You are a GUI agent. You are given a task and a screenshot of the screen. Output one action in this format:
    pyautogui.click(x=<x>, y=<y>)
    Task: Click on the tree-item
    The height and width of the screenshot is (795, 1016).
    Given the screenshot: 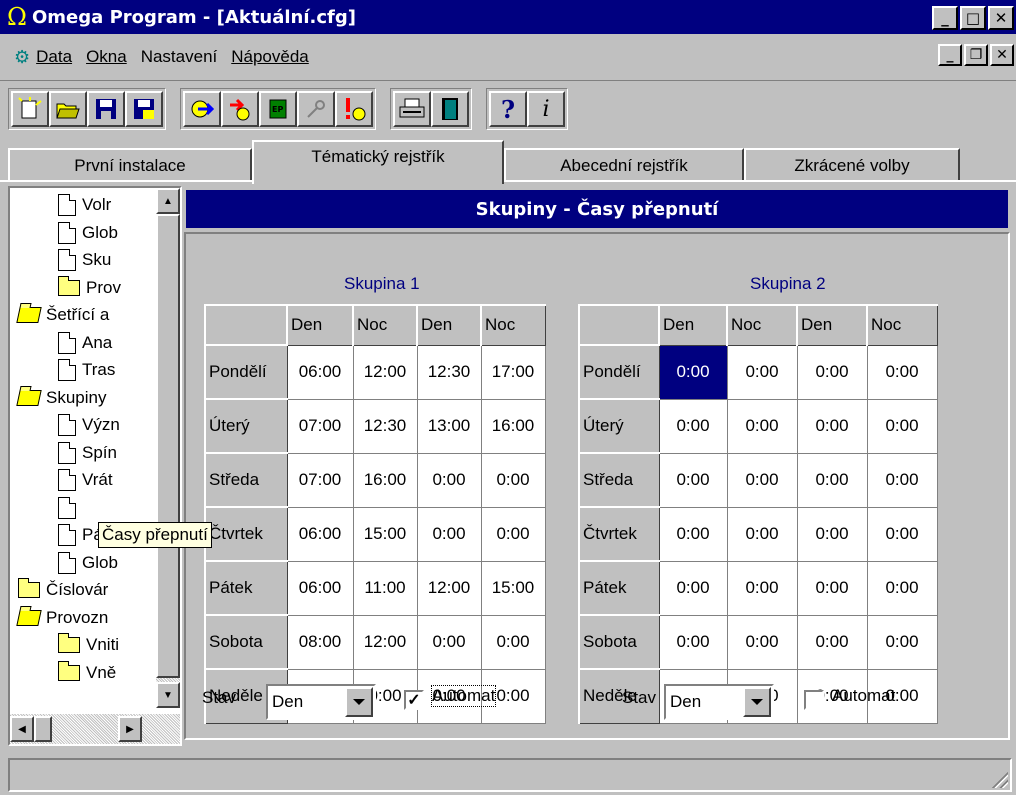 What is the action you would take?
    pyautogui.click(x=70, y=508)
    